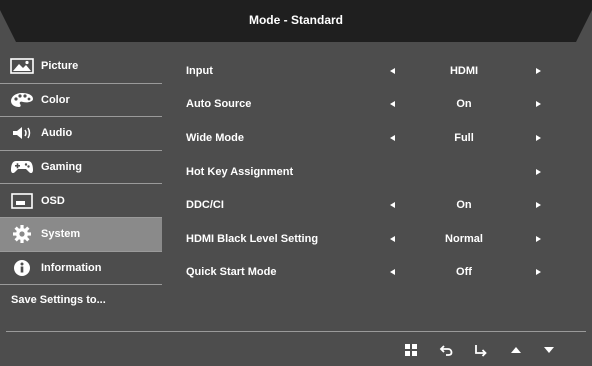  I want to click on sidebar-item-label: Picture, so click(60, 66).